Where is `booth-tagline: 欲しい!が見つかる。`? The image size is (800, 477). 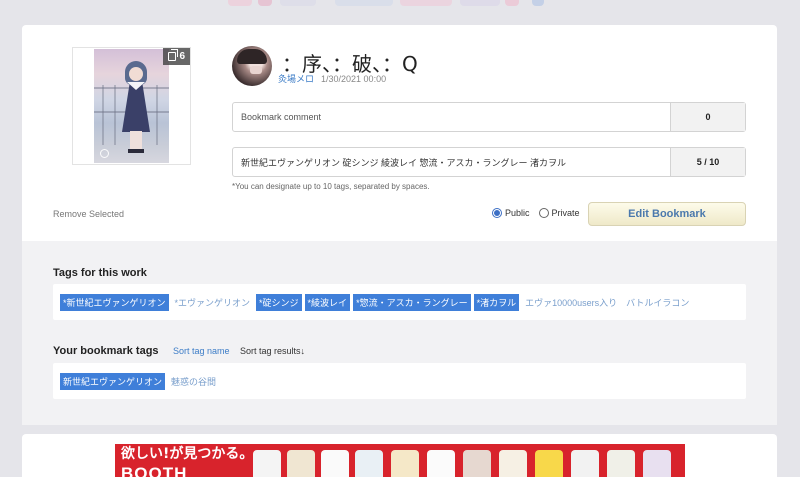 booth-tagline: 欲しい!が見つかる。 is located at coordinates (187, 454).